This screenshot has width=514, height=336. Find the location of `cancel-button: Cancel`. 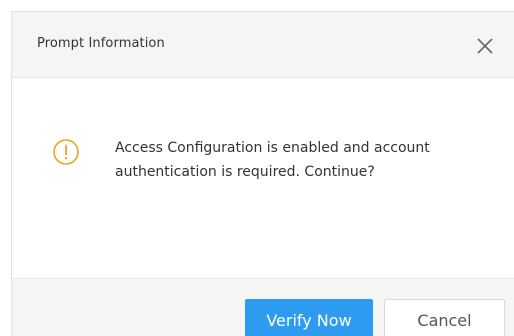

cancel-button: Cancel is located at coordinates (444, 317).